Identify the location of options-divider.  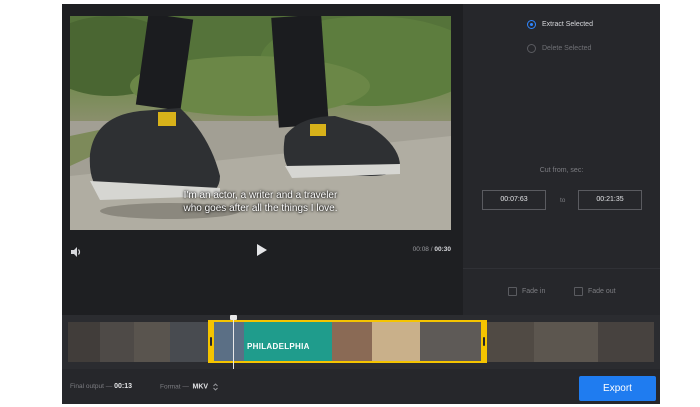
(561, 268).